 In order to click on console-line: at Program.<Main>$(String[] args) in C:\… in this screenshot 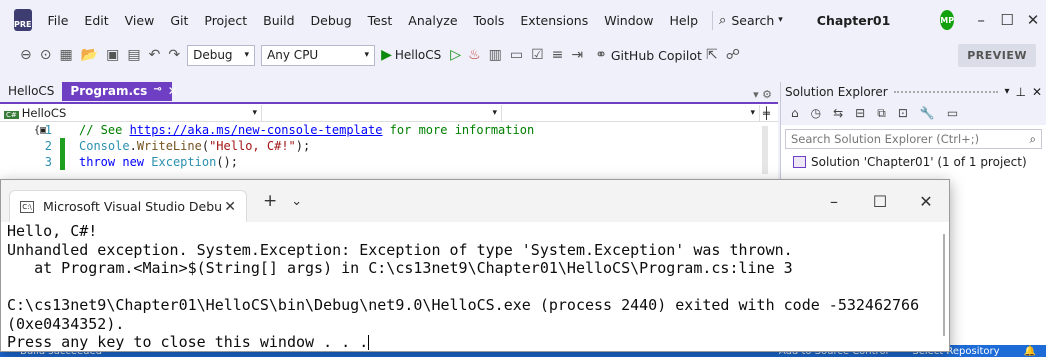, I will do `click(400, 268)`.